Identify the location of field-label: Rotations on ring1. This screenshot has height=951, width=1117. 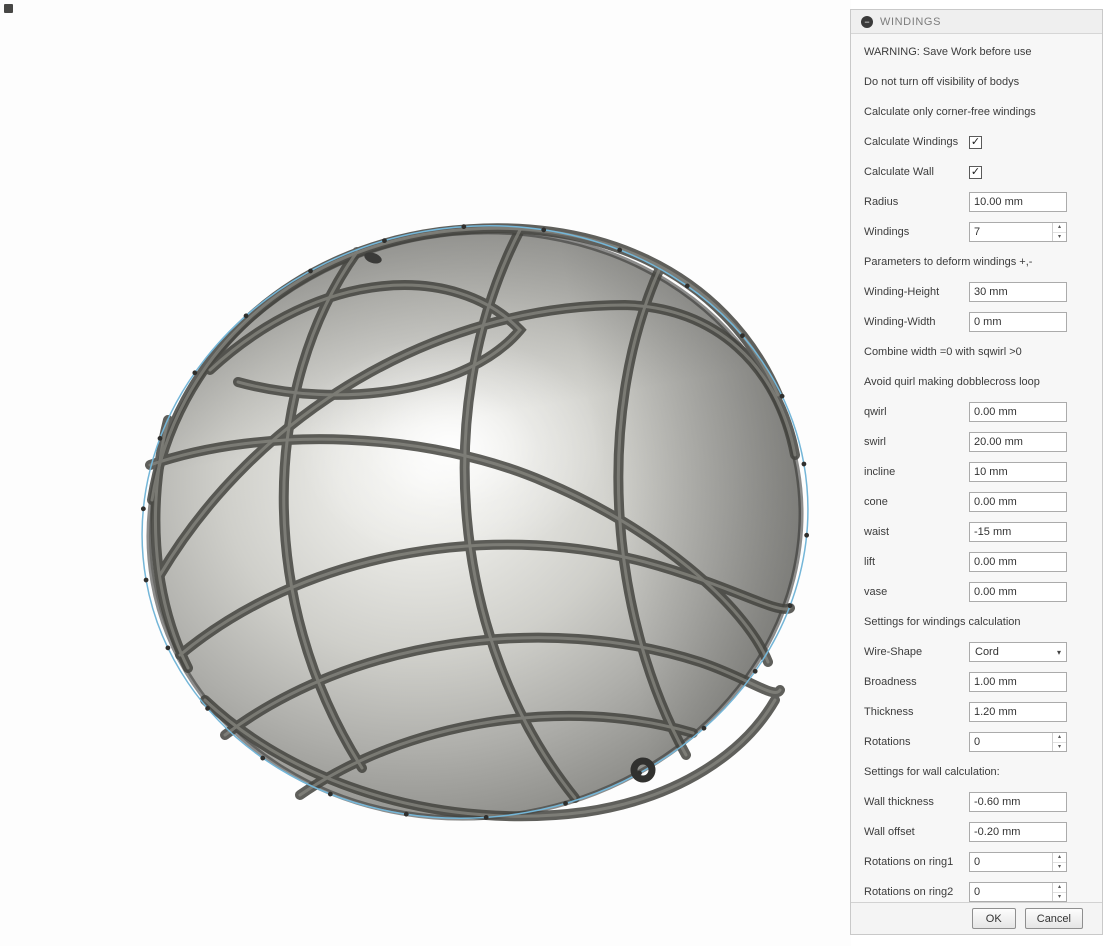
(909, 862).